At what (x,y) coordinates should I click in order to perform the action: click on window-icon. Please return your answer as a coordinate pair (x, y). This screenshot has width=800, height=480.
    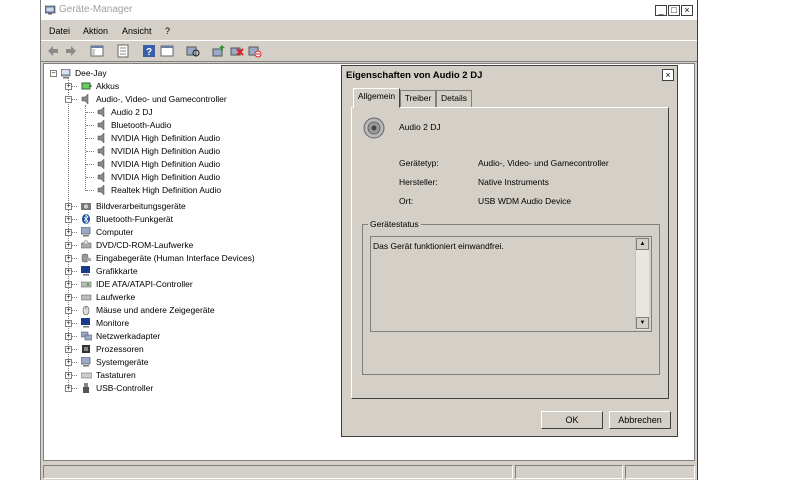
    Looking at the image, I should click on (167, 51).